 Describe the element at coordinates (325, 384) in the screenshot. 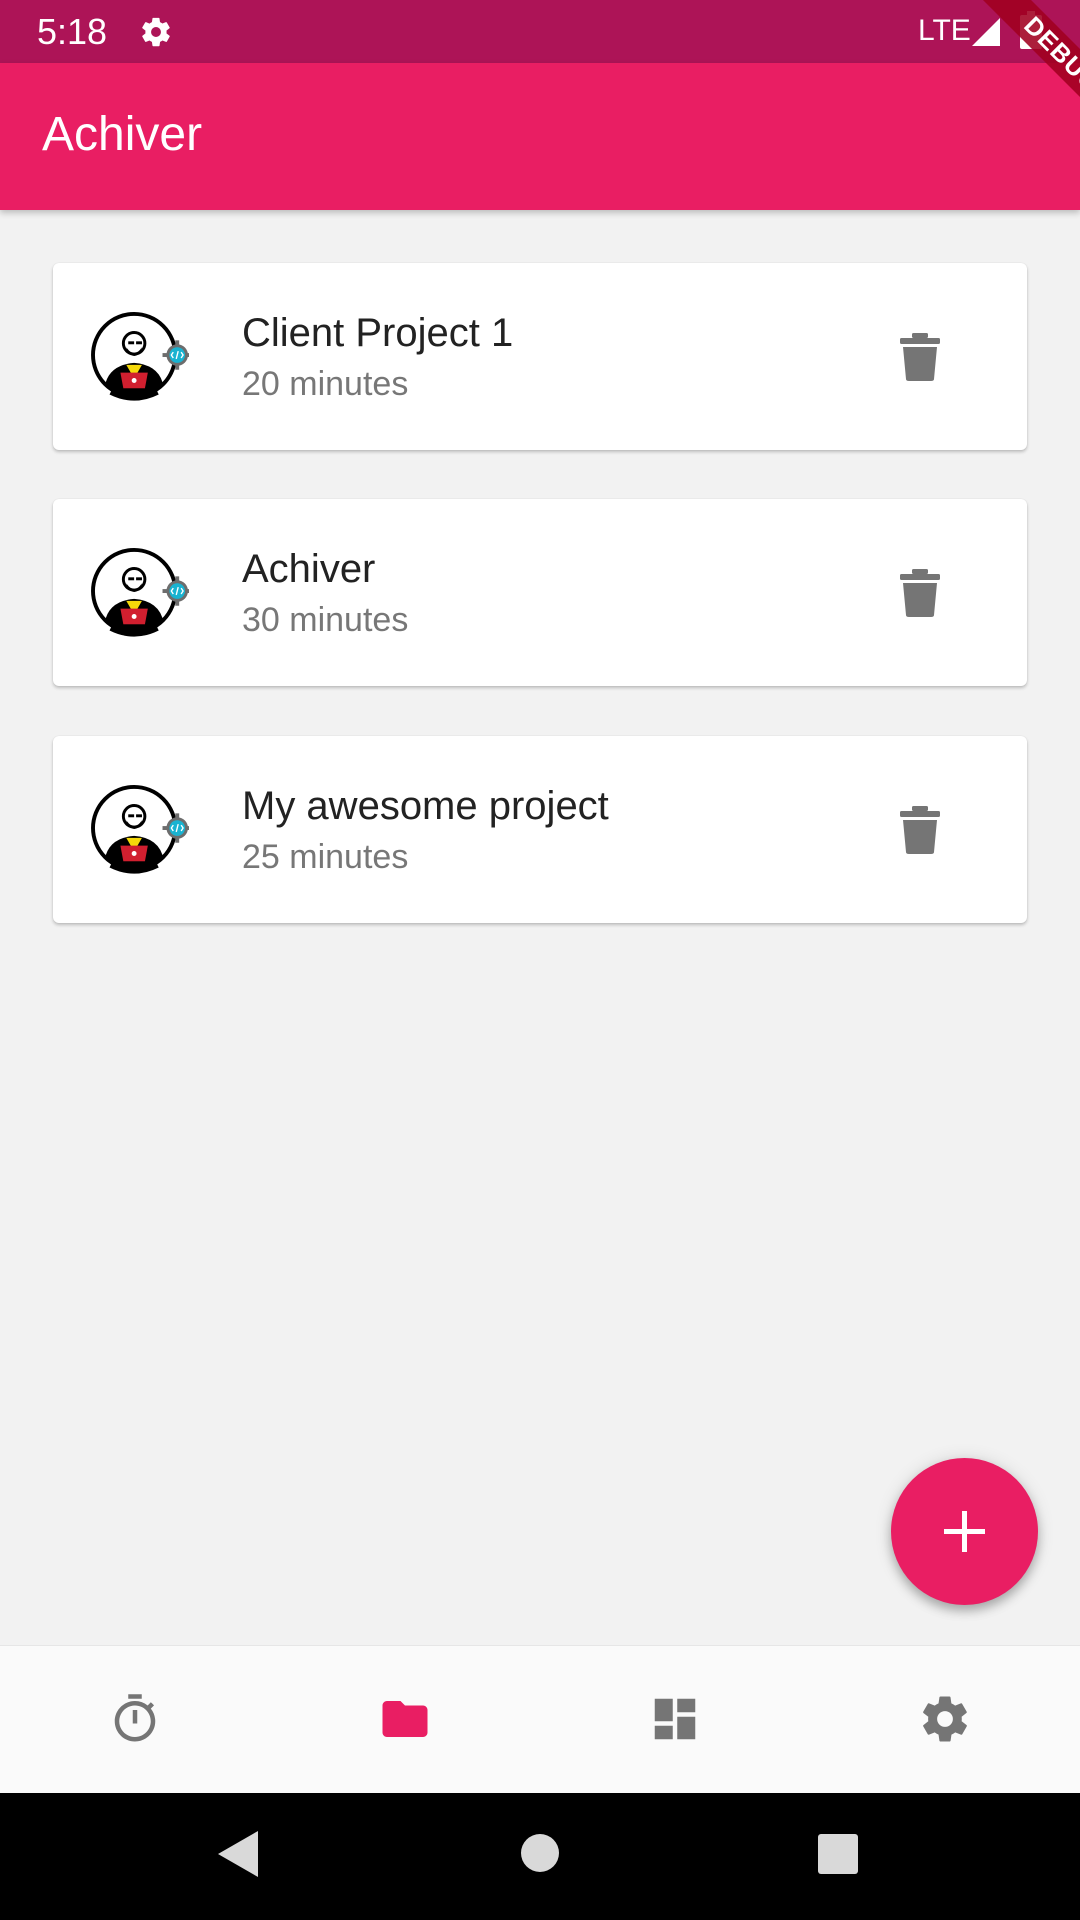

I see `project-duration: 20 minutes` at that location.